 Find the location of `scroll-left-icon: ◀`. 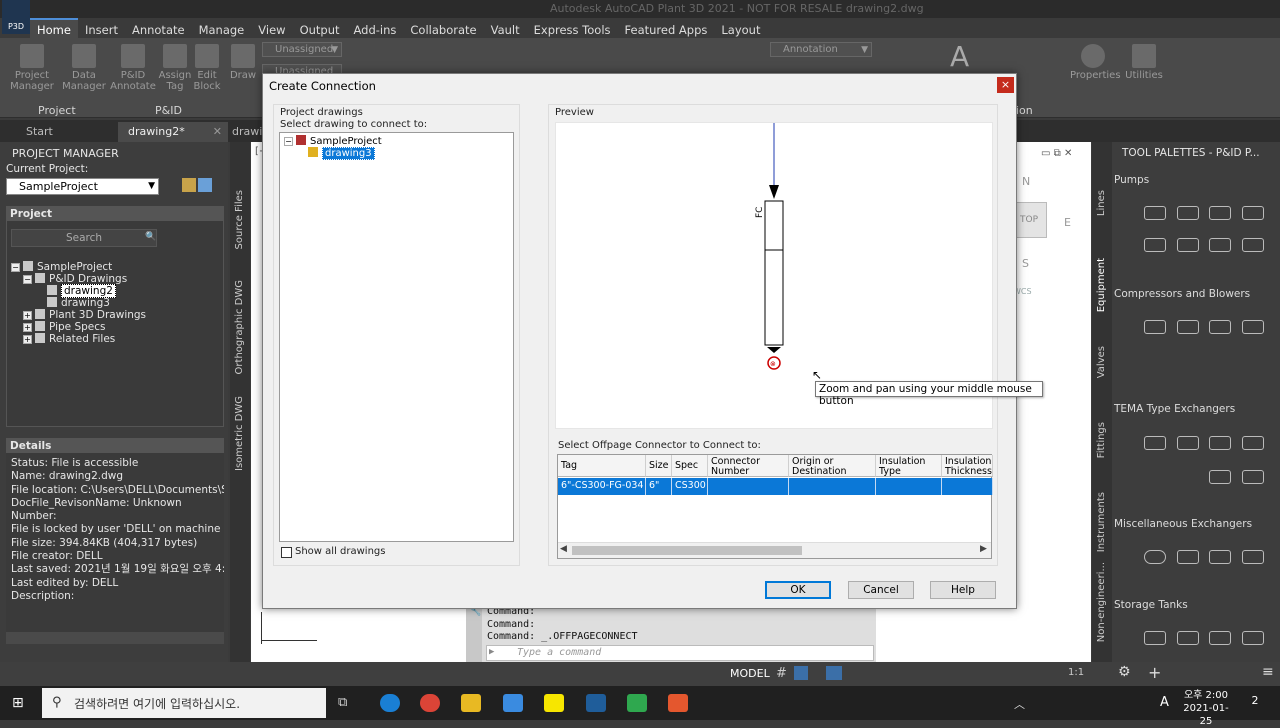

scroll-left-icon: ◀ is located at coordinates (563, 549).